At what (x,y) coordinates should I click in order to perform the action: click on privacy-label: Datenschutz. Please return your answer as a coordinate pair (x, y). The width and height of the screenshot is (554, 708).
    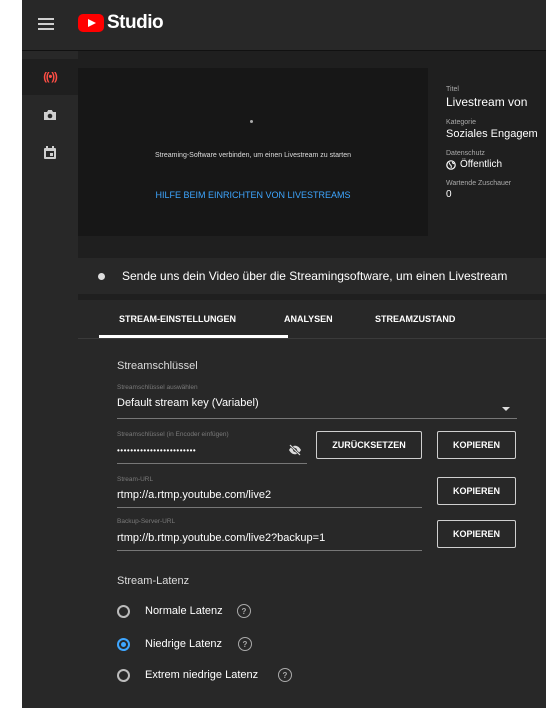
    Looking at the image, I should click on (465, 153).